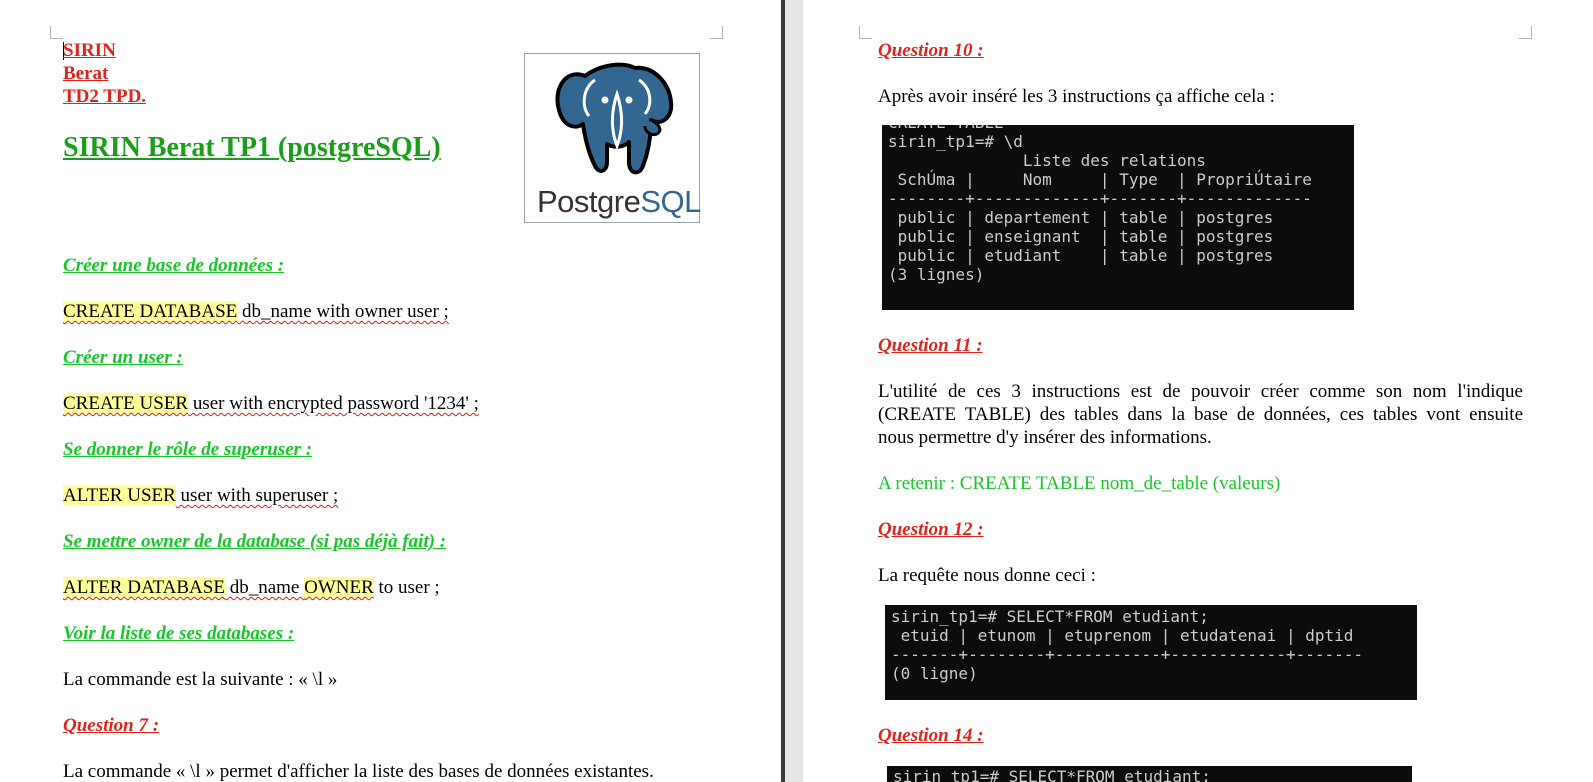 The image size is (1593, 782). Describe the element at coordinates (89, 50) in the screenshot. I see `author-lastname: SIRIN` at that location.